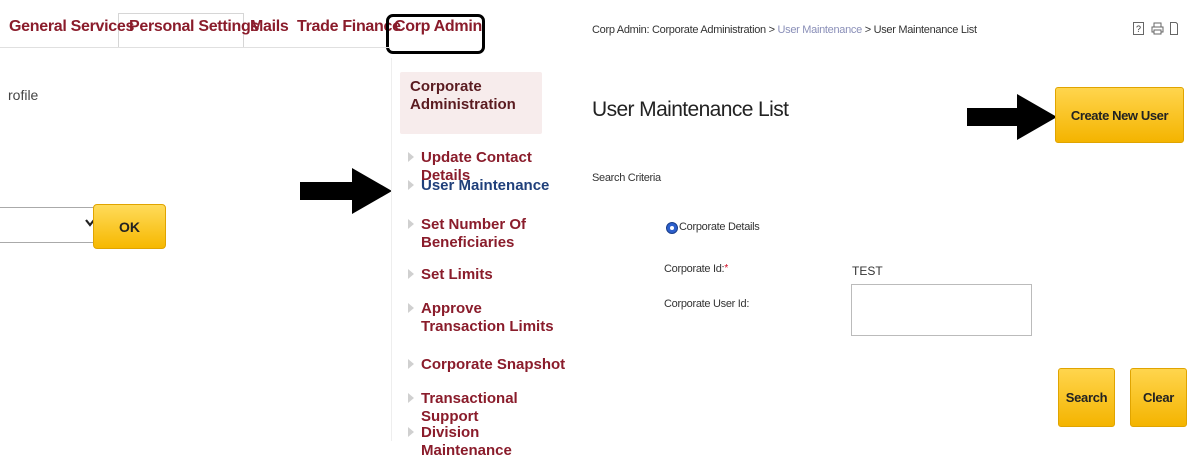  Describe the element at coordinates (690, 109) in the screenshot. I see `page-title: User Maintenance List` at that location.